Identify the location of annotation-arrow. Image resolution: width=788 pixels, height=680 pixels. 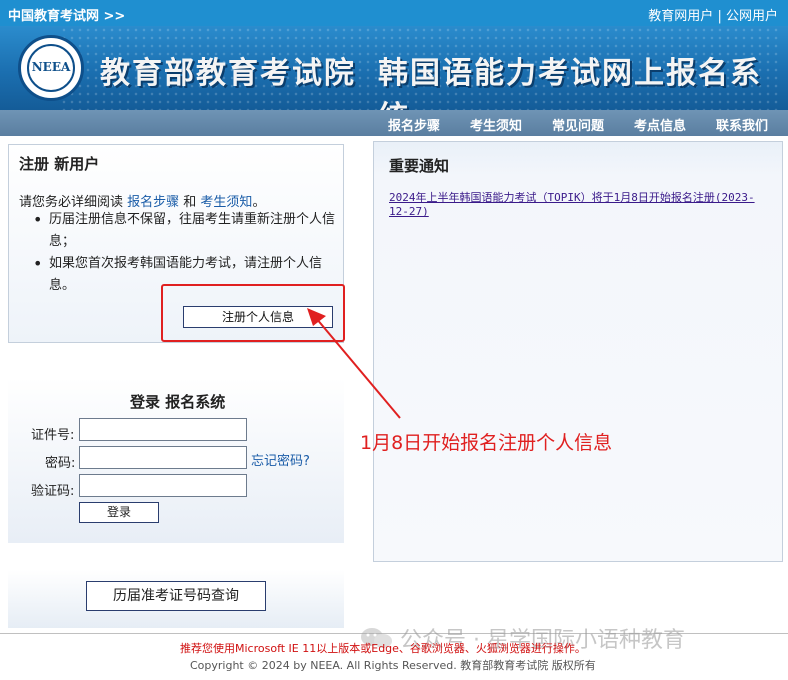
(354, 363).